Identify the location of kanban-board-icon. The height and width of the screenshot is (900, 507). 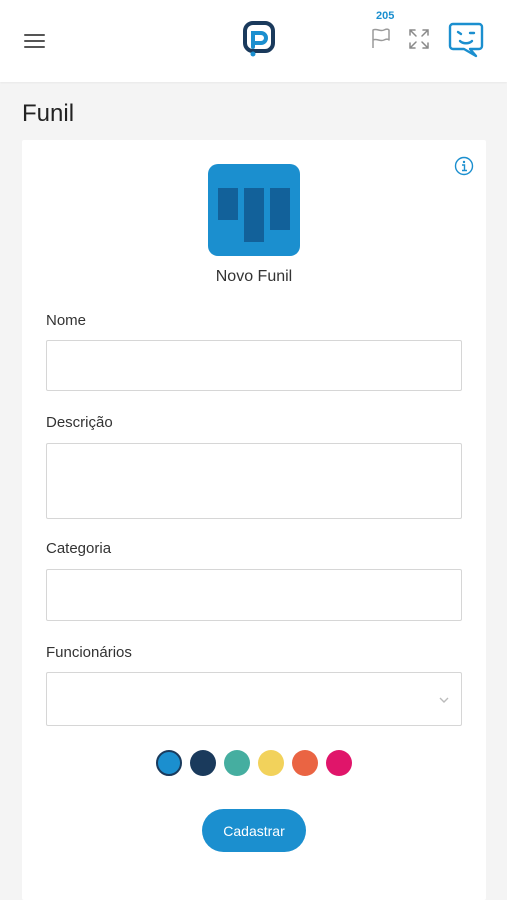
(254, 210).